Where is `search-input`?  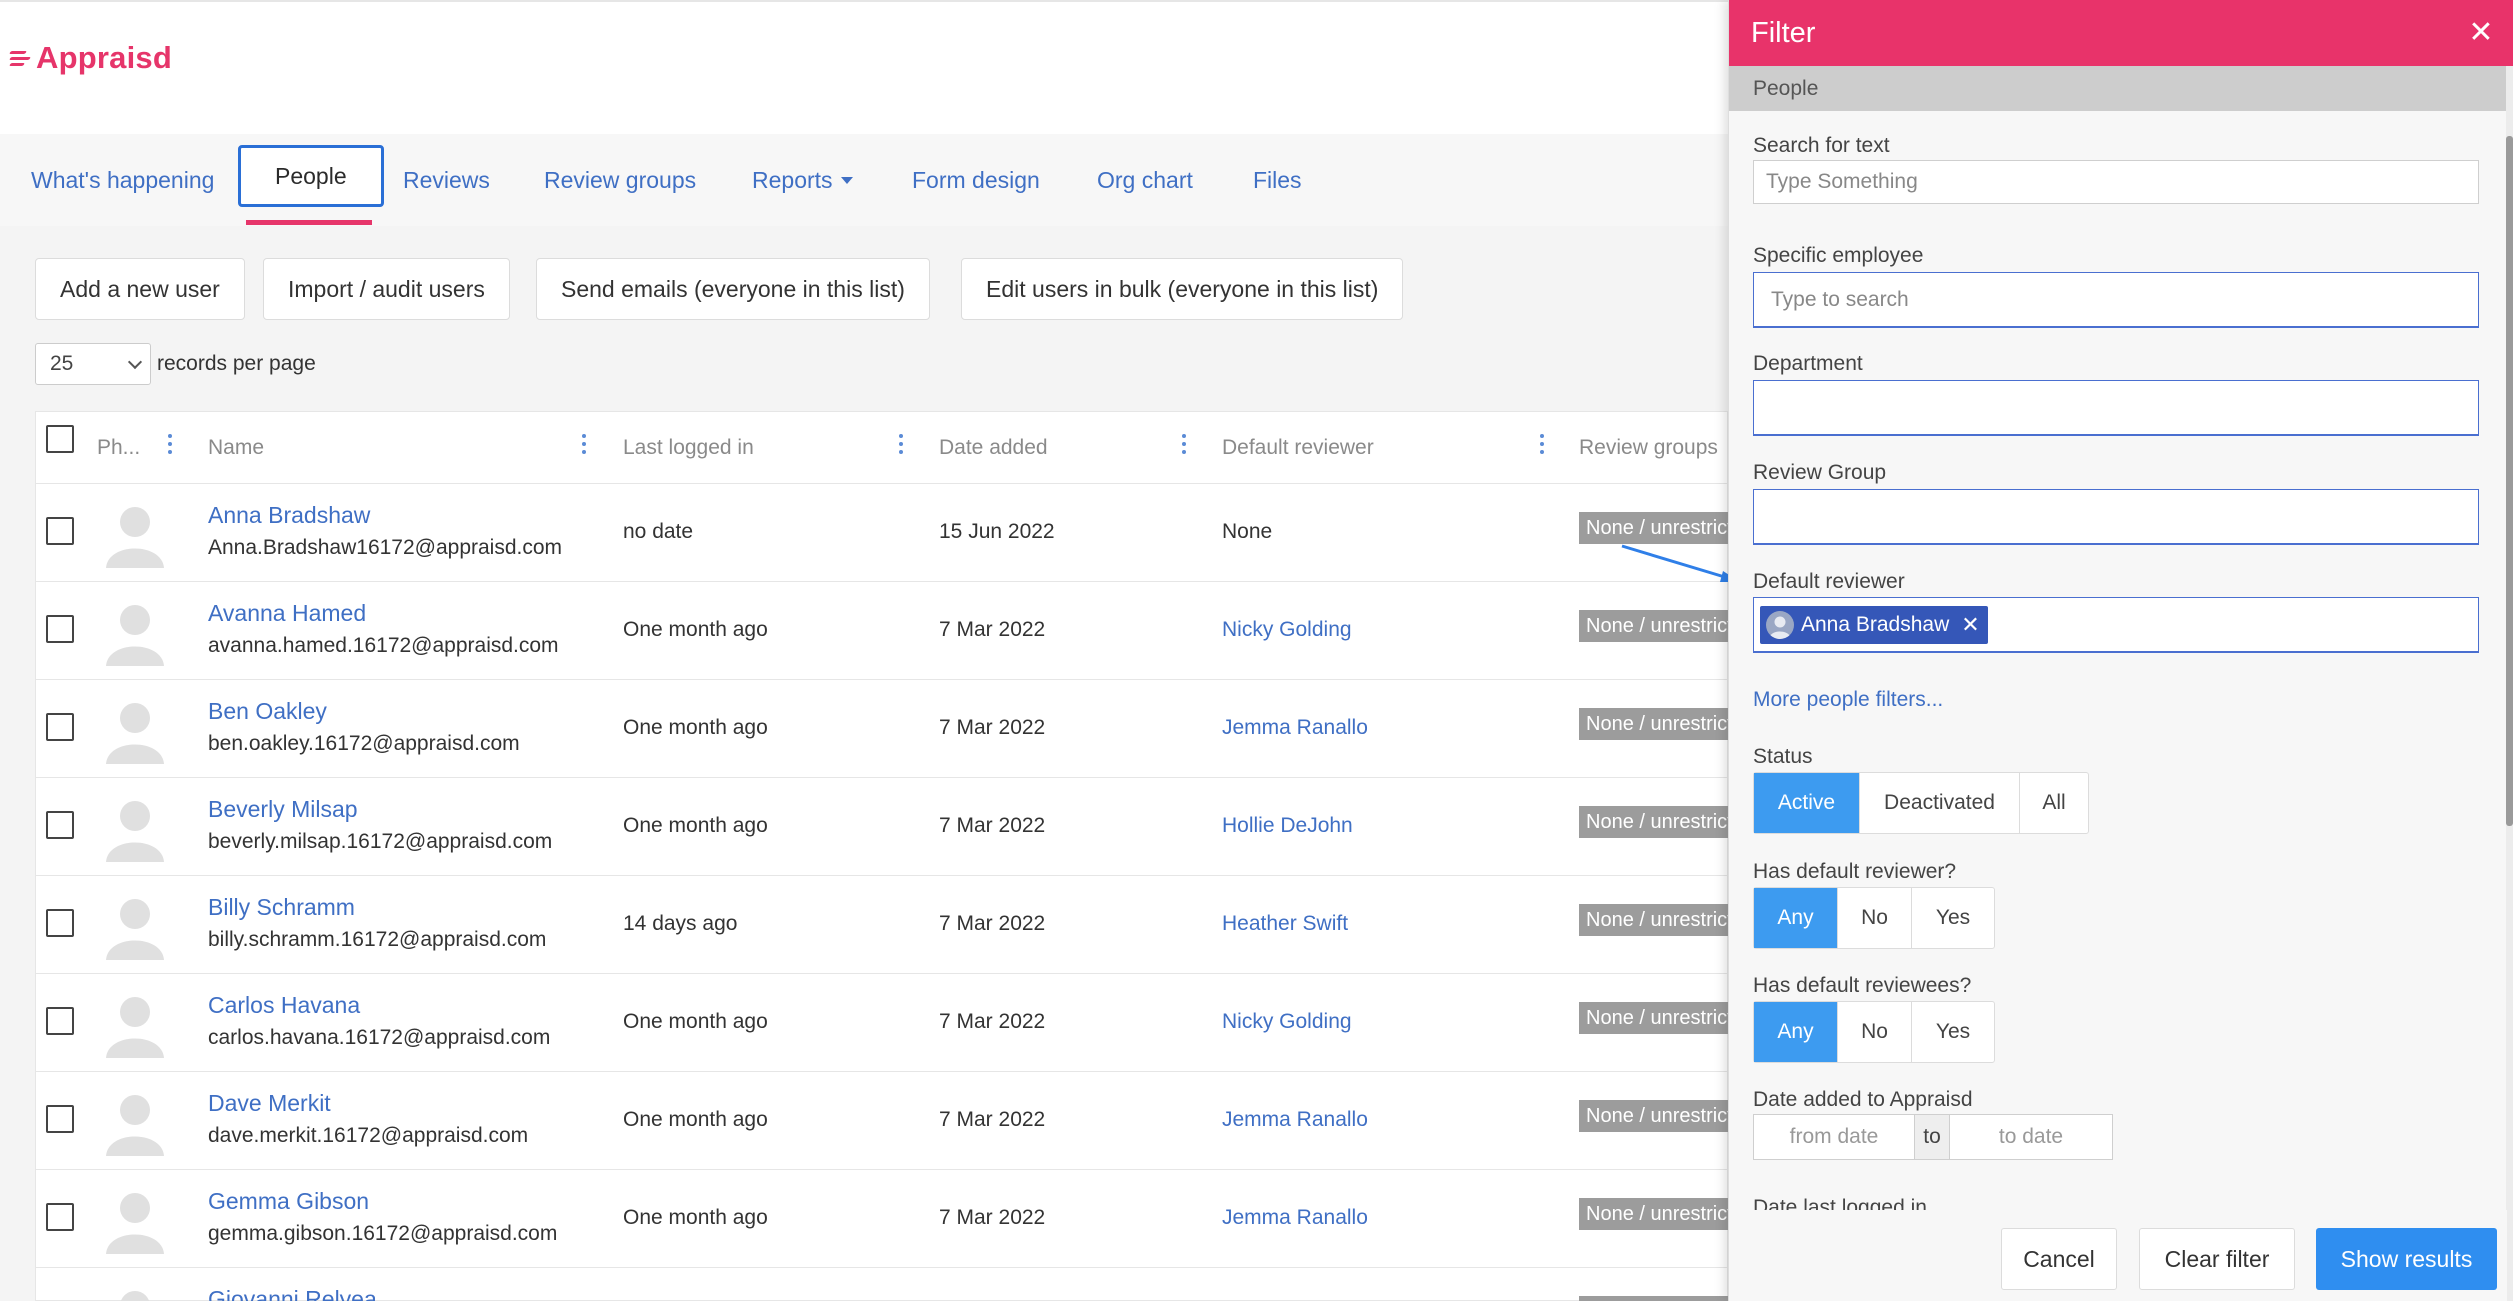 search-input is located at coordinates (2116, 182).